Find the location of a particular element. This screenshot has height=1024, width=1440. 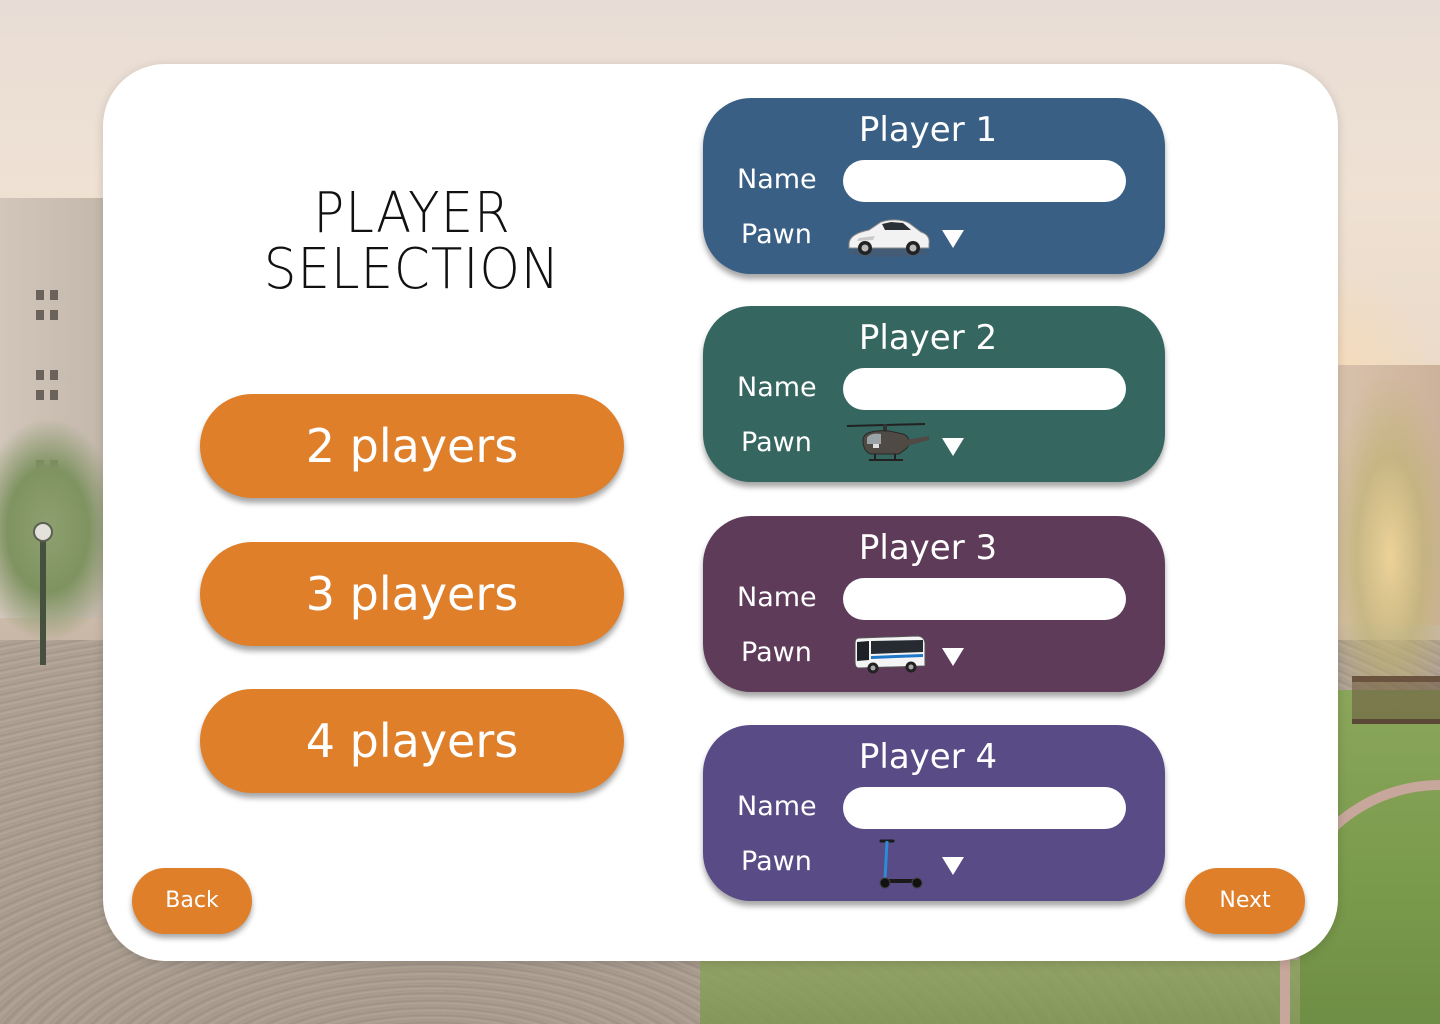

two-players-button: 2 players is located at coordinates (412, 446).